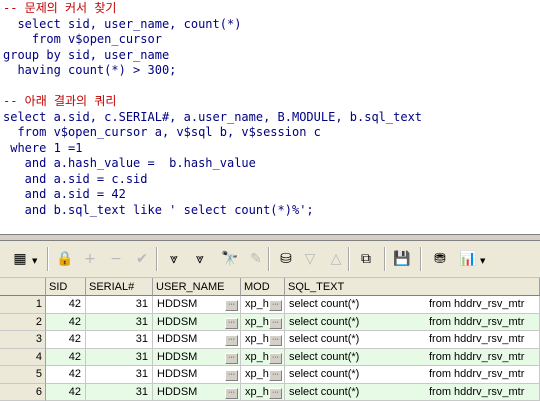 This screenshot has height=401, width=540. I want to click on cell-user-name: HDDSM ···, so click(197, 375).